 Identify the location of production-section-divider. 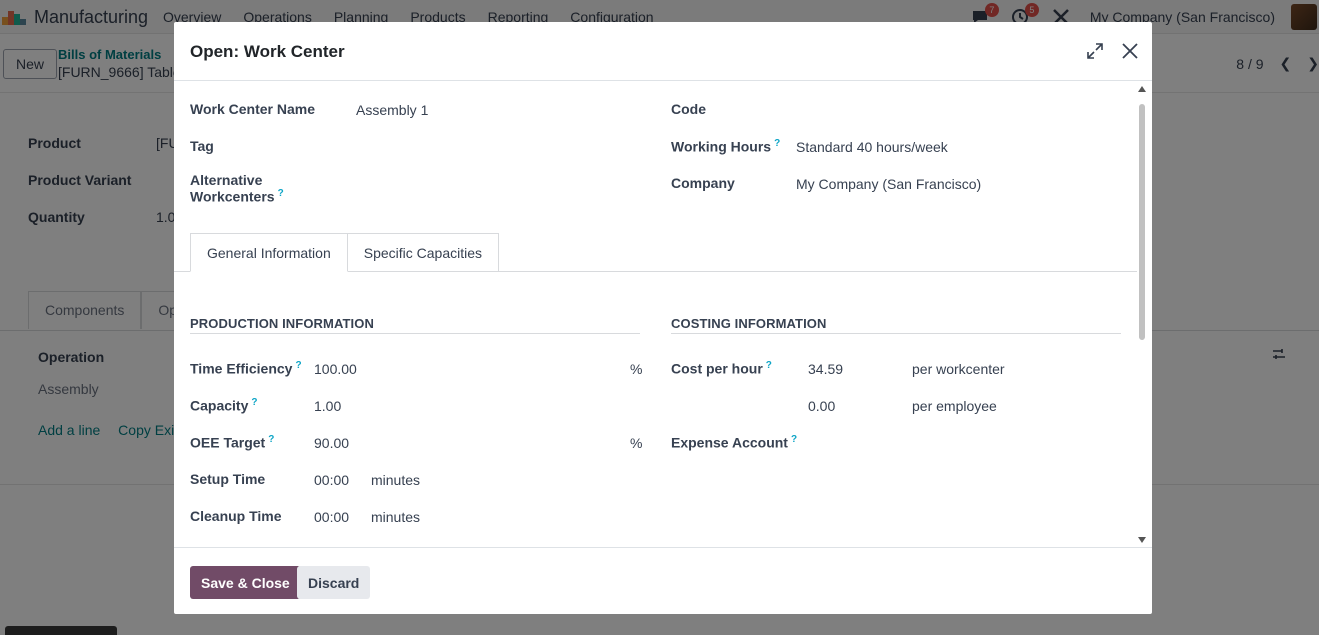
(415, 333).